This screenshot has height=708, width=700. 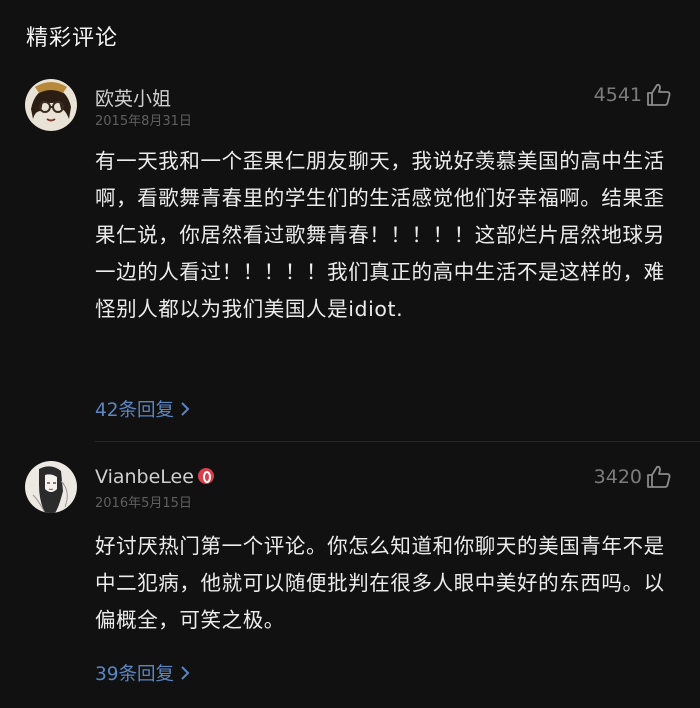 I want to click on cartoon-avatar-icon, so click(x=51, y=105).